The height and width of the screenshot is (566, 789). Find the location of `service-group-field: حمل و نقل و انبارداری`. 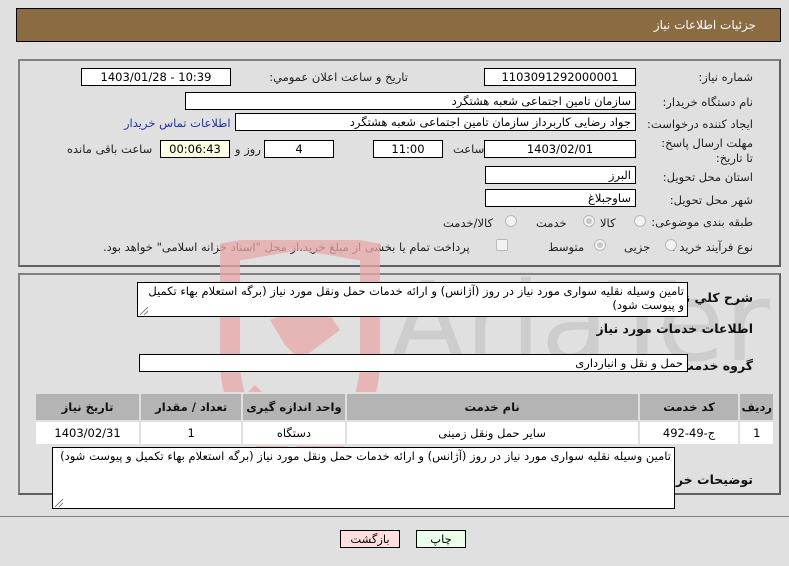

service-group-field: حمل و نقل و انبارداری is located at coordinates (413, 363).